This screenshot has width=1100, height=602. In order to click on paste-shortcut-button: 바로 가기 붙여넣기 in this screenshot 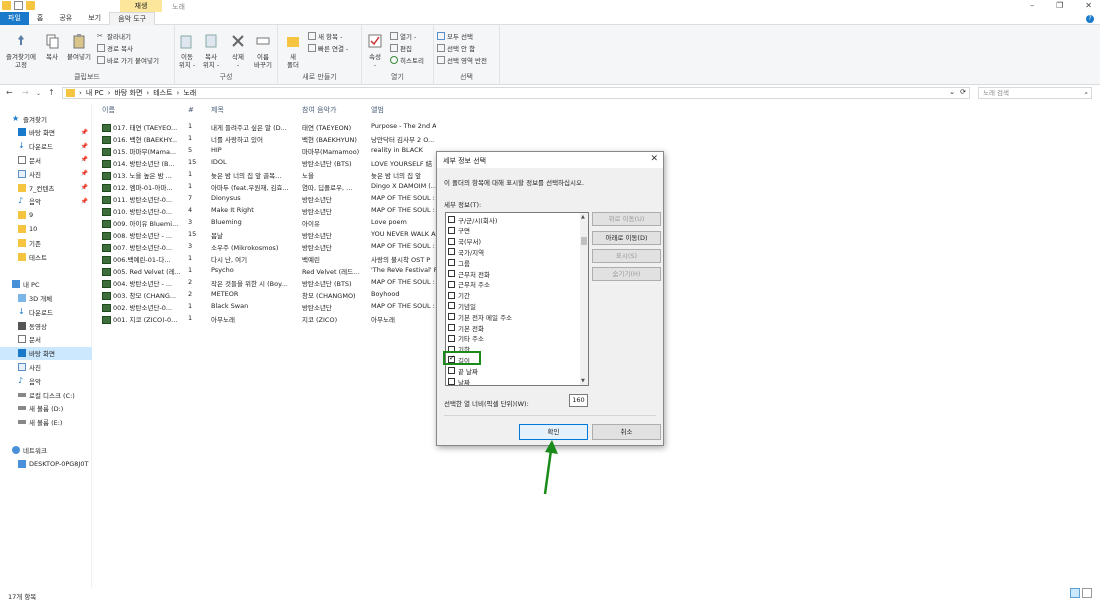, I will do `click(128, 60)`.